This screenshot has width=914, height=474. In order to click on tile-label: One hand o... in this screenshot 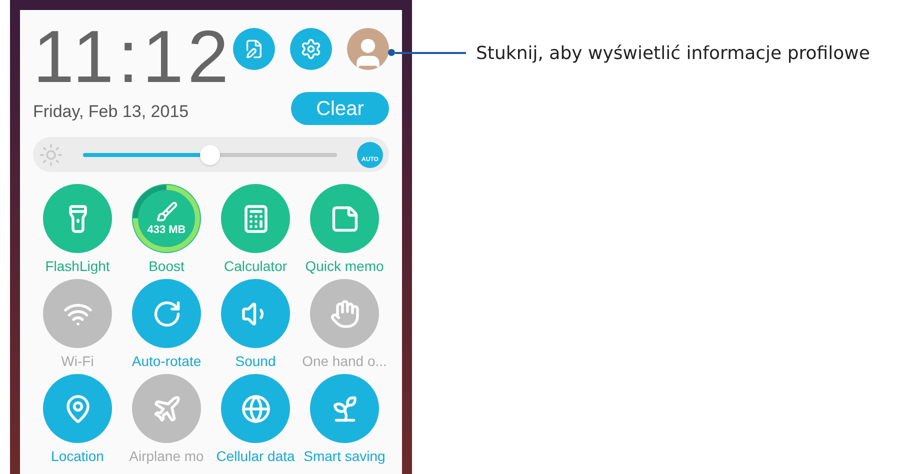, I will do `click(344, 361)`.